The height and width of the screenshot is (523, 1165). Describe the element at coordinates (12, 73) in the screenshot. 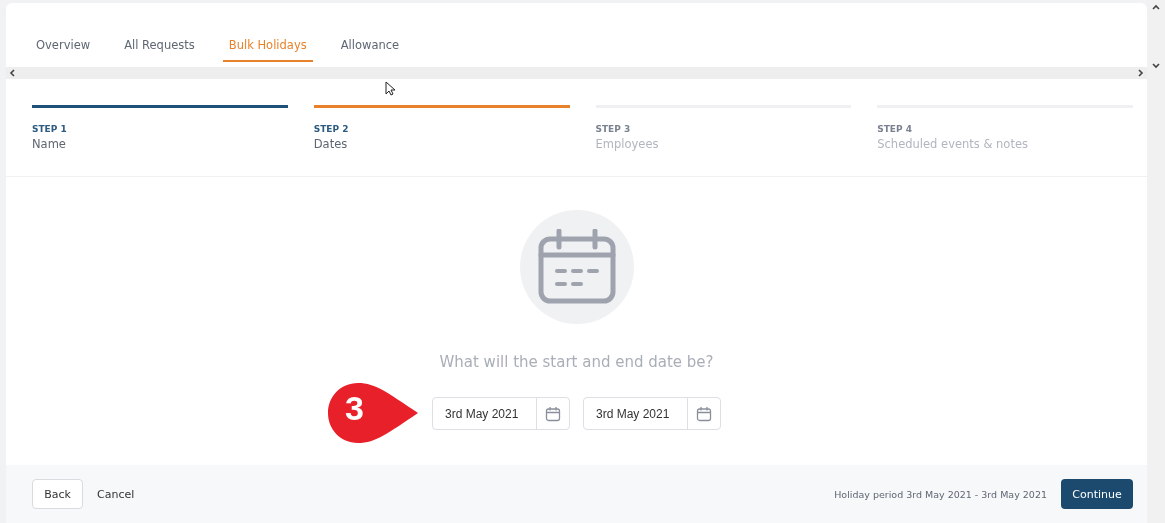

I see `scroll-left-icon` at that location.